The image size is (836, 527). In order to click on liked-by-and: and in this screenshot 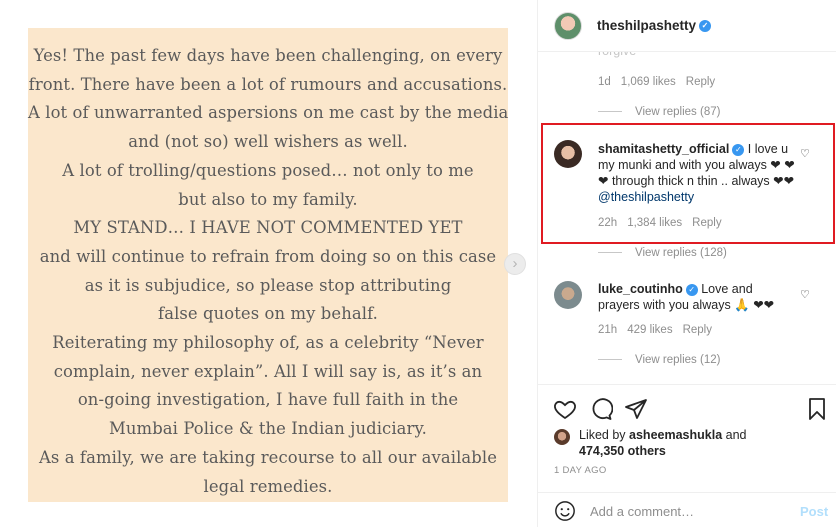, I will do `click(734, 435)`.